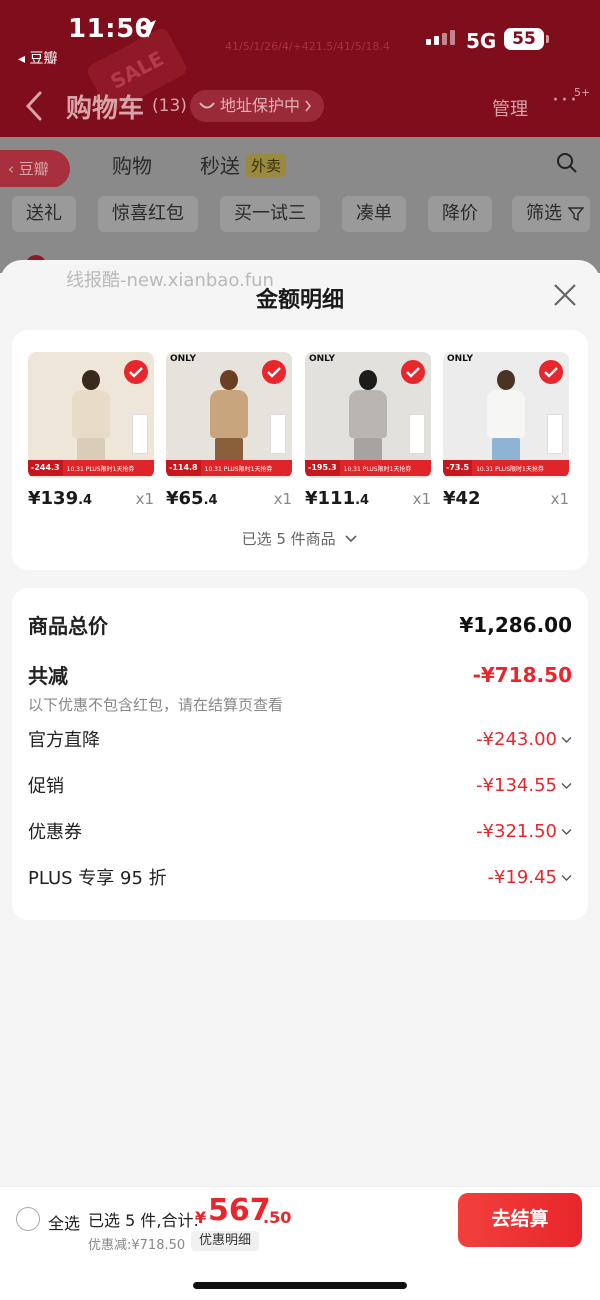 The height and width of the screenshot is (1300, 600). I want to click on product-item: ONLY -114.8 10.31 PLUS限时1天抢券 ¥65.4 x1, so click(229, 430).